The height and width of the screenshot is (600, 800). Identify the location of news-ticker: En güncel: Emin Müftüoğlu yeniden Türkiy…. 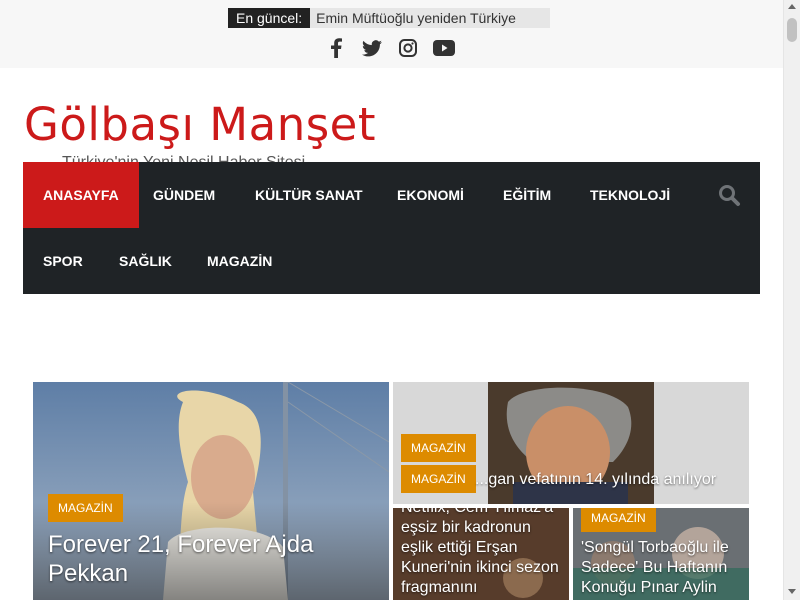
(389, 18).